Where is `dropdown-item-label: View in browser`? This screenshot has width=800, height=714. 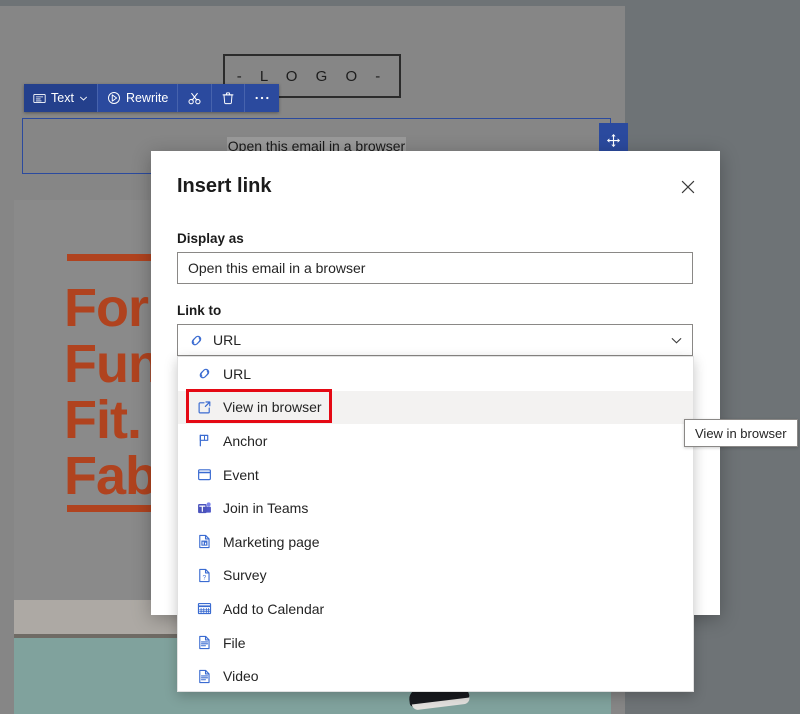 dropdown-item-label: View in browser is located at coordinates (272, 407).